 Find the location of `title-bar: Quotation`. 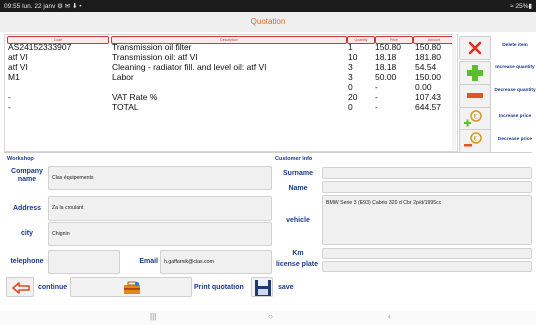

title-bar: Quotation is located at coordinates (268, 22).